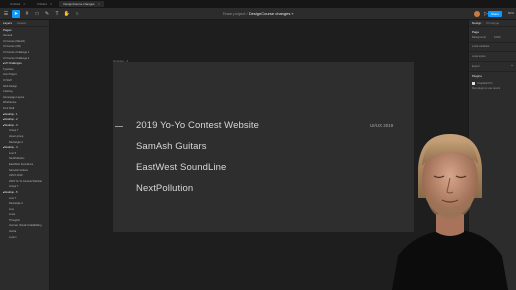 This screenshot has height=290, width=516. Describe the element at coordinates (16, 53) in the screenshot. I see `layer-label: UI Course Challenge 1` at that location.